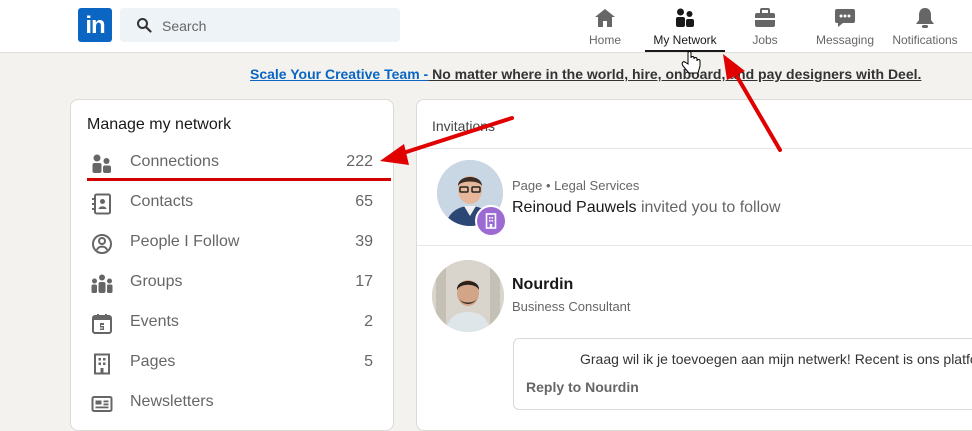 This screenshot has height=431, width=972. What do you see at coordinates (364, 241) in the screenshot?
I see `network-item-count: 39` at bounding box center [364, 241].